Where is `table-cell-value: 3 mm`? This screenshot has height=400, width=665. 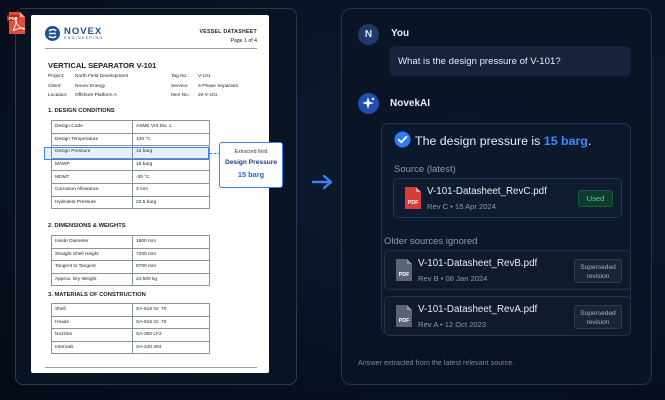
table-cell-value: 3 mm is located at coordinates (171, 189).